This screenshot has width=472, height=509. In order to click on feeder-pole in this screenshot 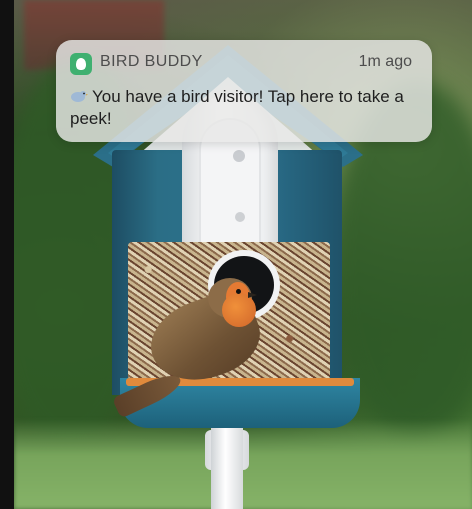, I will do `click(227, 464)`.